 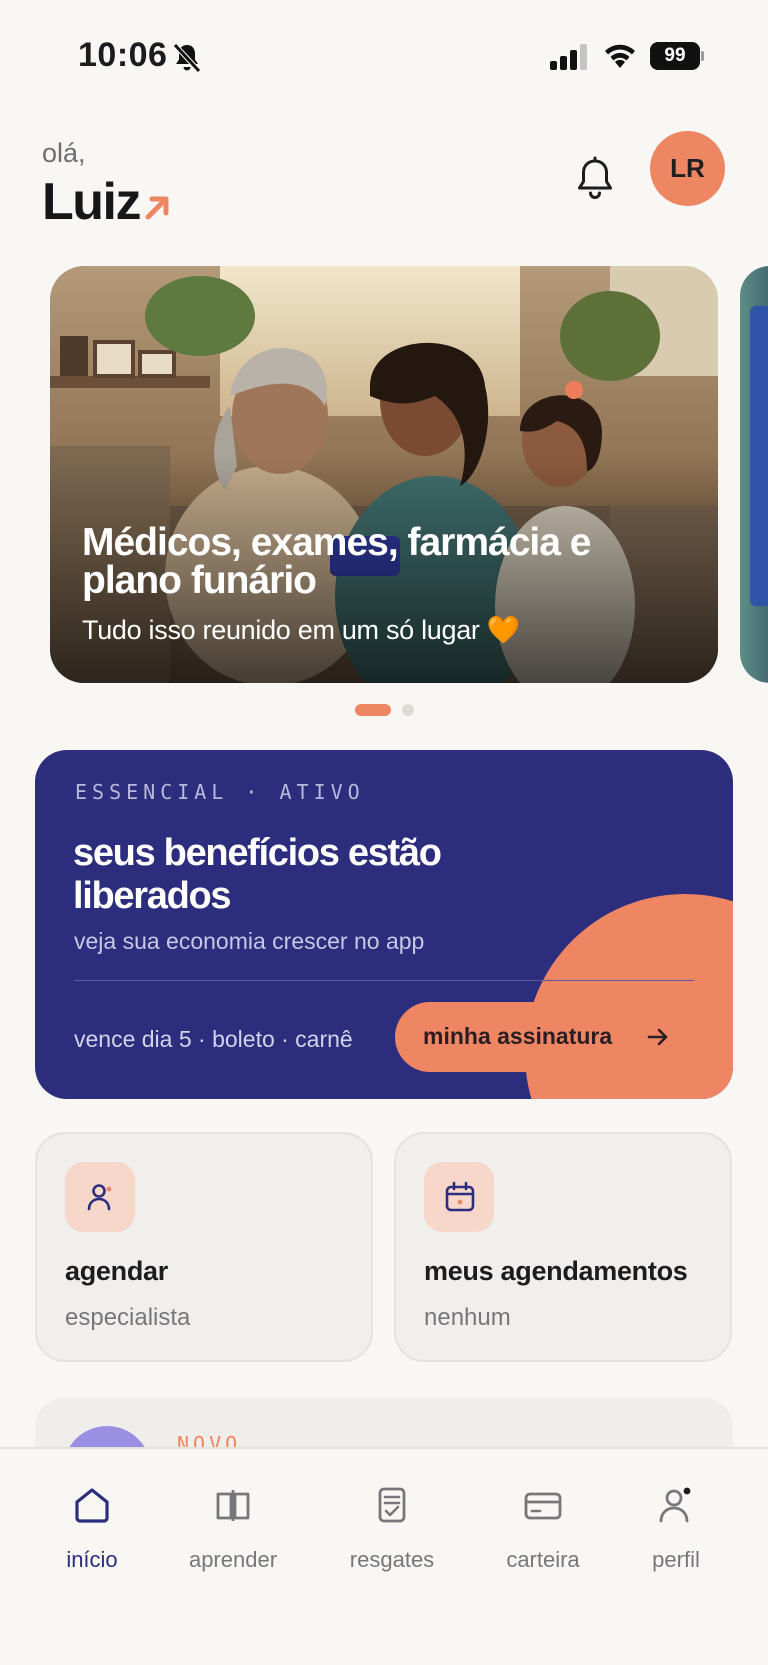 What do you see at coordinates (157, 208) in the screenshot?
I see `arrow-up-right-icon` at bounding box center [157, 208].